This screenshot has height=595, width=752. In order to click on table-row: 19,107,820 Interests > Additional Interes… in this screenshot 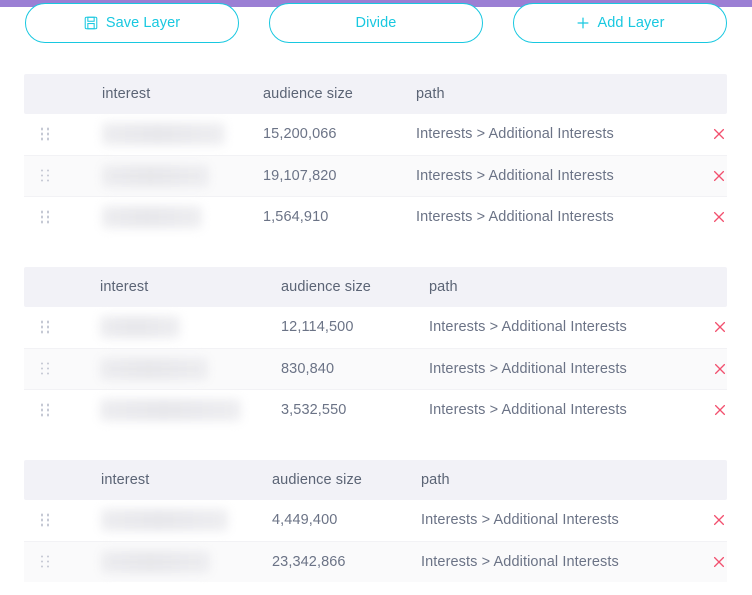, I will do `click(376, 176)`.